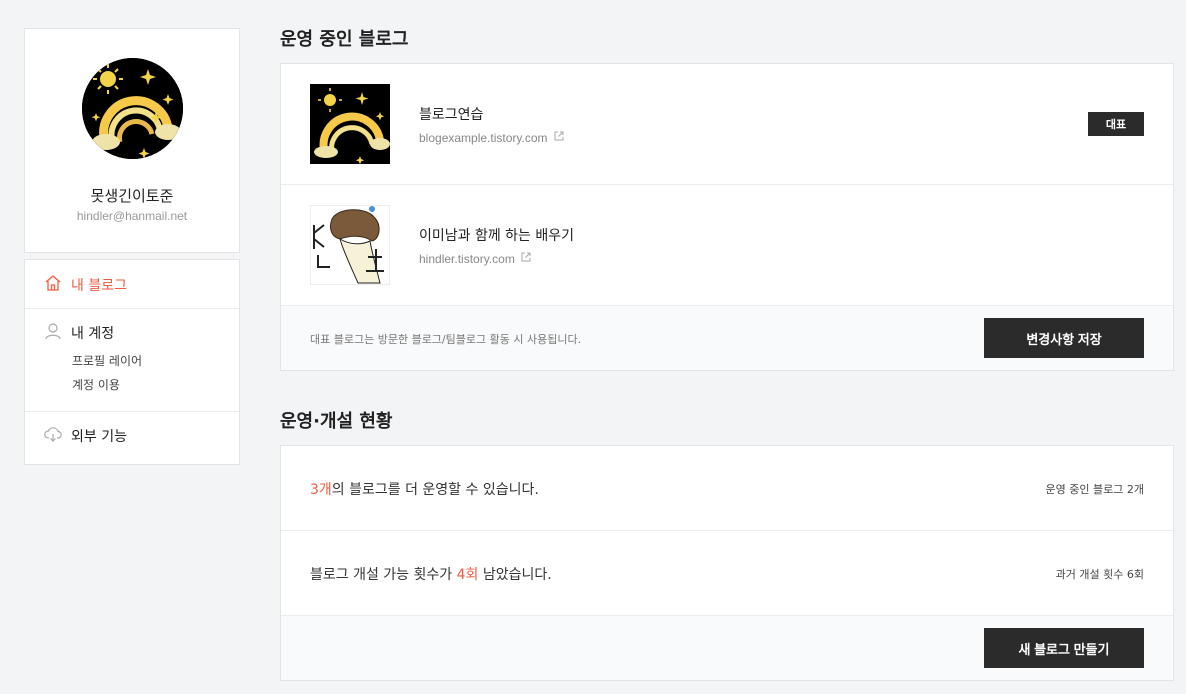 The width and height of the screenshot is (1186, 694). Describe the element at coordinates (435, 490) in the screenshot. I see `remaining-blogs-message: 의 블로그를 더 운영할 수 있습니다.` at that location.